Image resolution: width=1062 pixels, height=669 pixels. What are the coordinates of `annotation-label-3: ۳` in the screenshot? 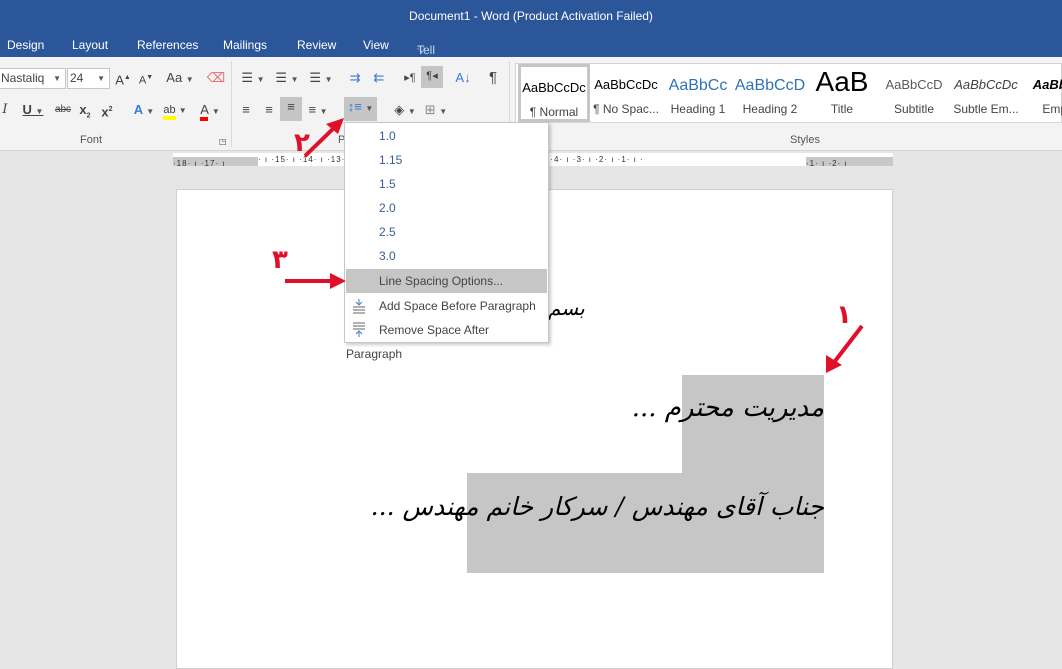 It's located at (280, 260).